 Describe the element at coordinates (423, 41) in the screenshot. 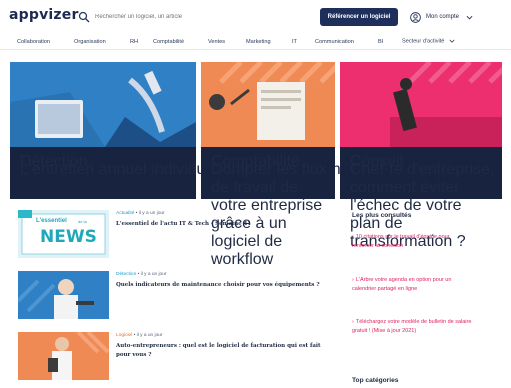

I see `nav-item-secteur-label: Secteur d'activité` at that location.